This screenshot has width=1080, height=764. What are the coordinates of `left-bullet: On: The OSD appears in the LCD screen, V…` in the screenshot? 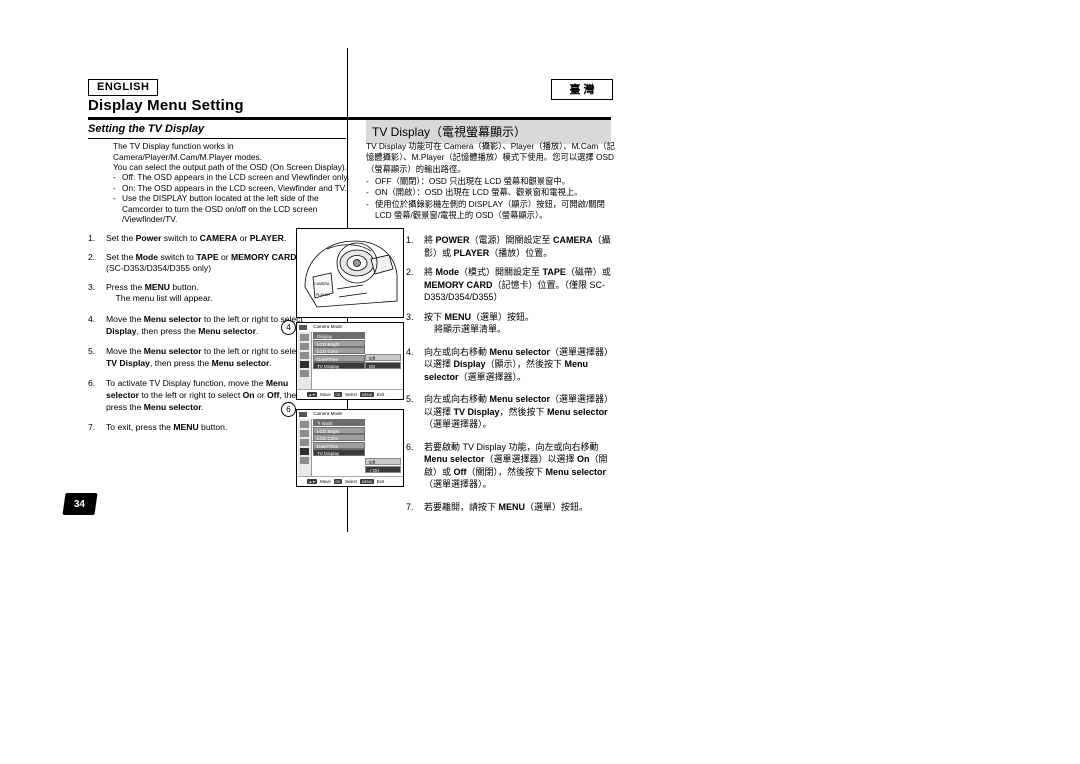 It's located at (234, 188).